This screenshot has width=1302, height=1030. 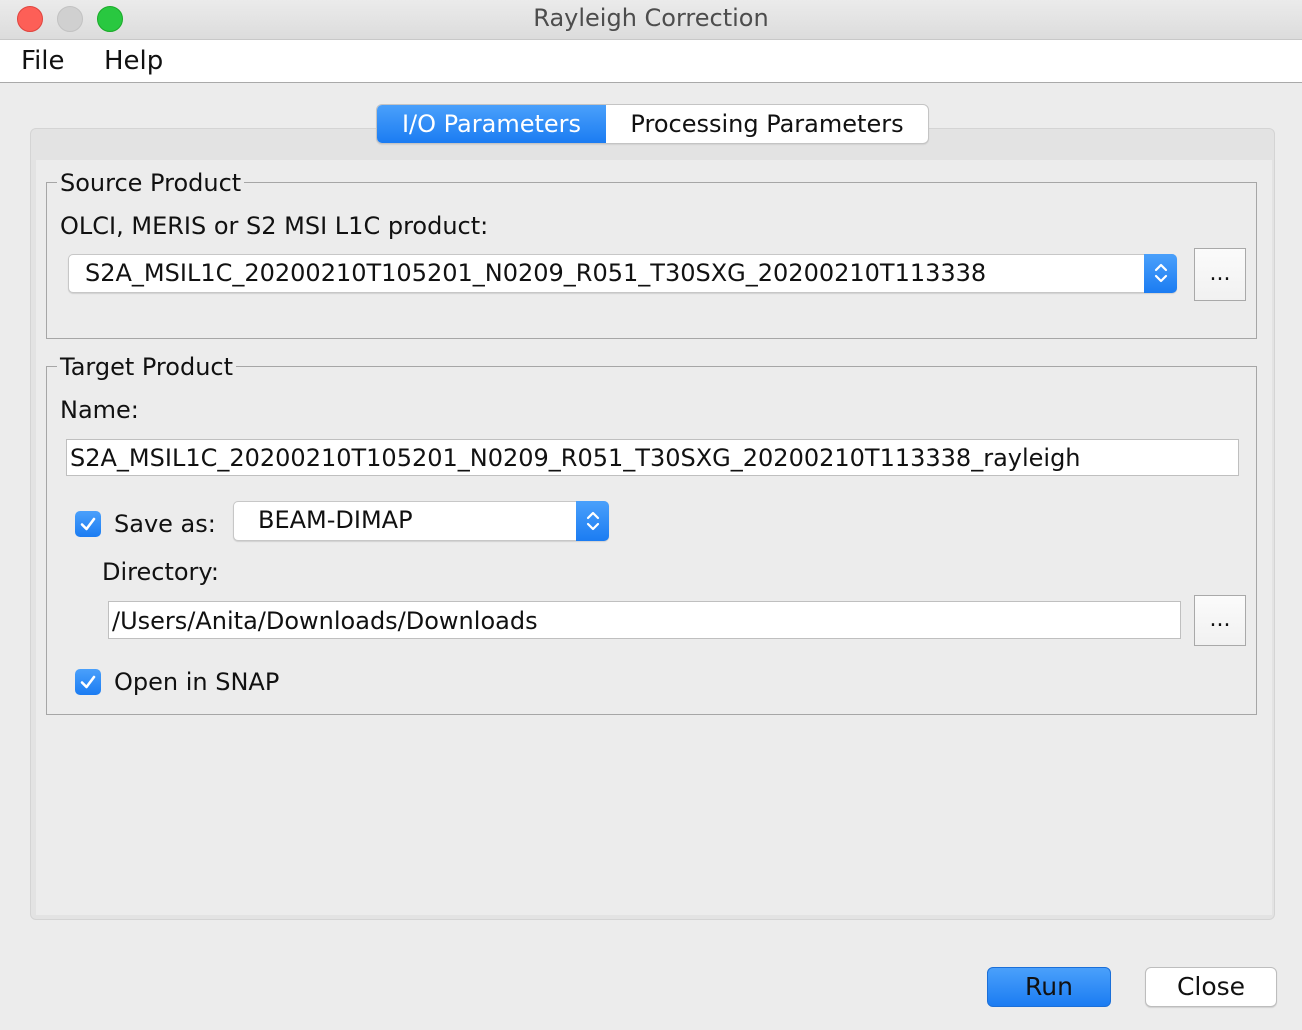 What do you see at coordinates (151, 183) in the screenshot?
I see `source-product-title: Source Product` at bounding box center [151, 183].